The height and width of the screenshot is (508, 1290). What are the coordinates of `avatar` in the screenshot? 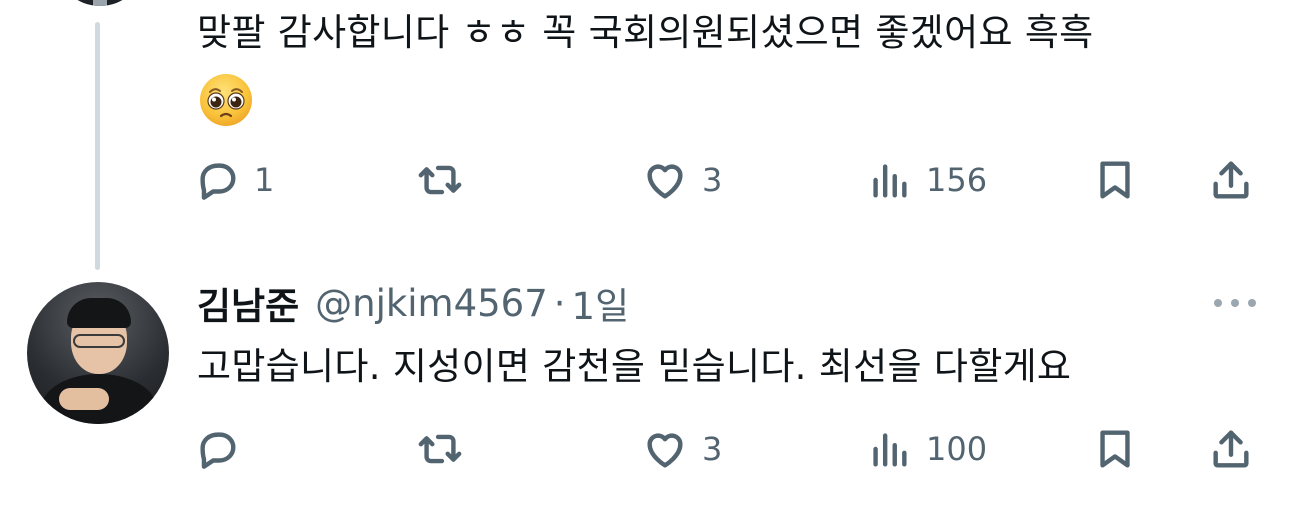 It's located at (98, 353).